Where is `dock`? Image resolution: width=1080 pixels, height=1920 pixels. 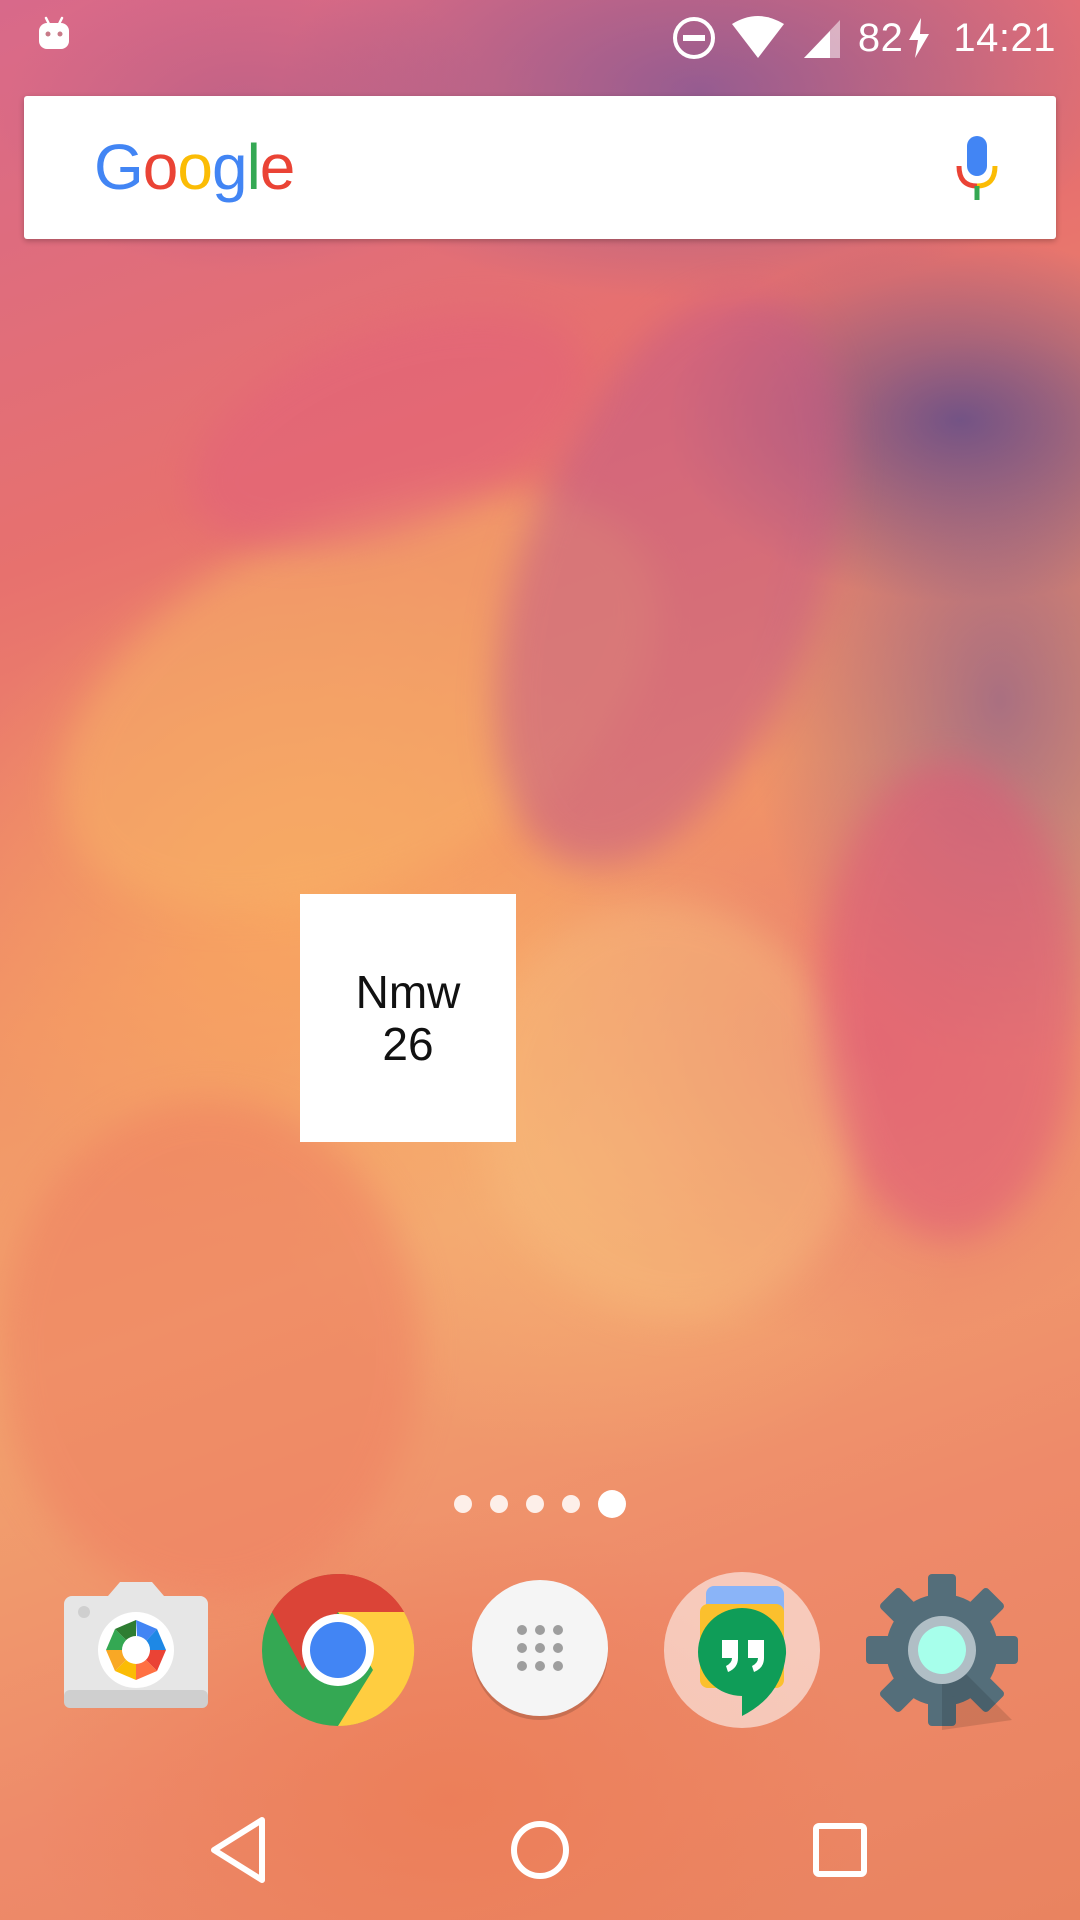 dock is located at coordinates (540, 1650).